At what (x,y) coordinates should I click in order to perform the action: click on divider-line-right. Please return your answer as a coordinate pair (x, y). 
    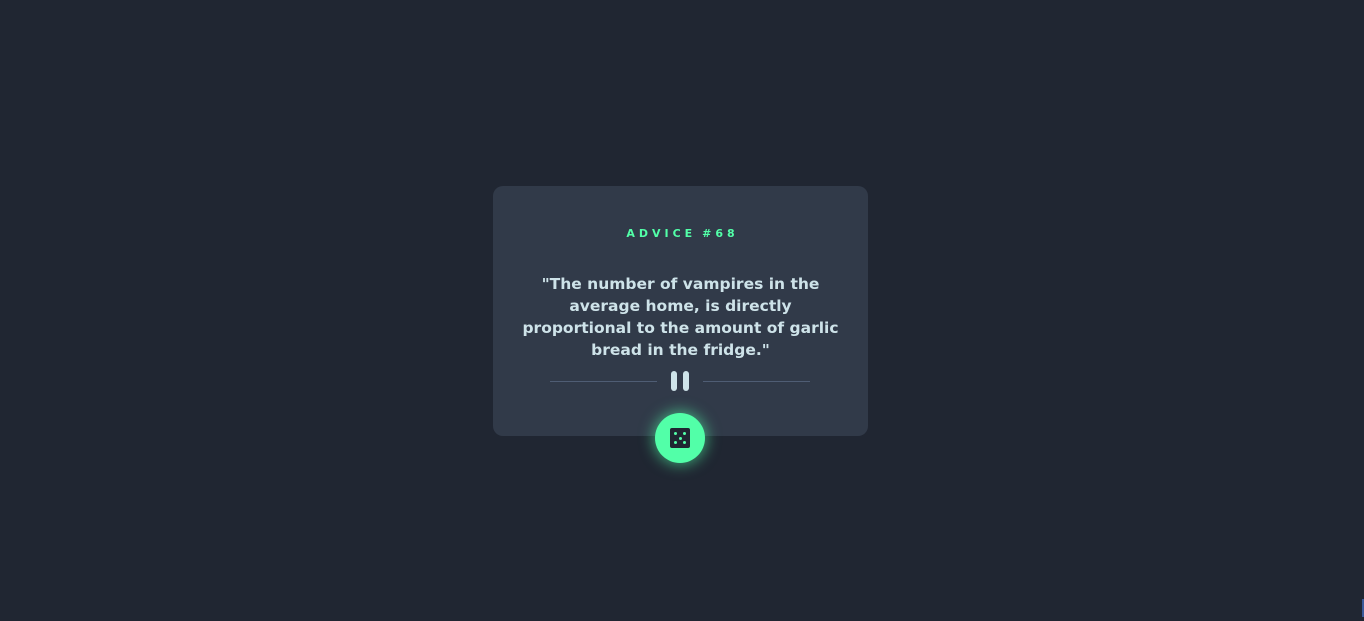
    Looking at the image, I should click on (756, 381).